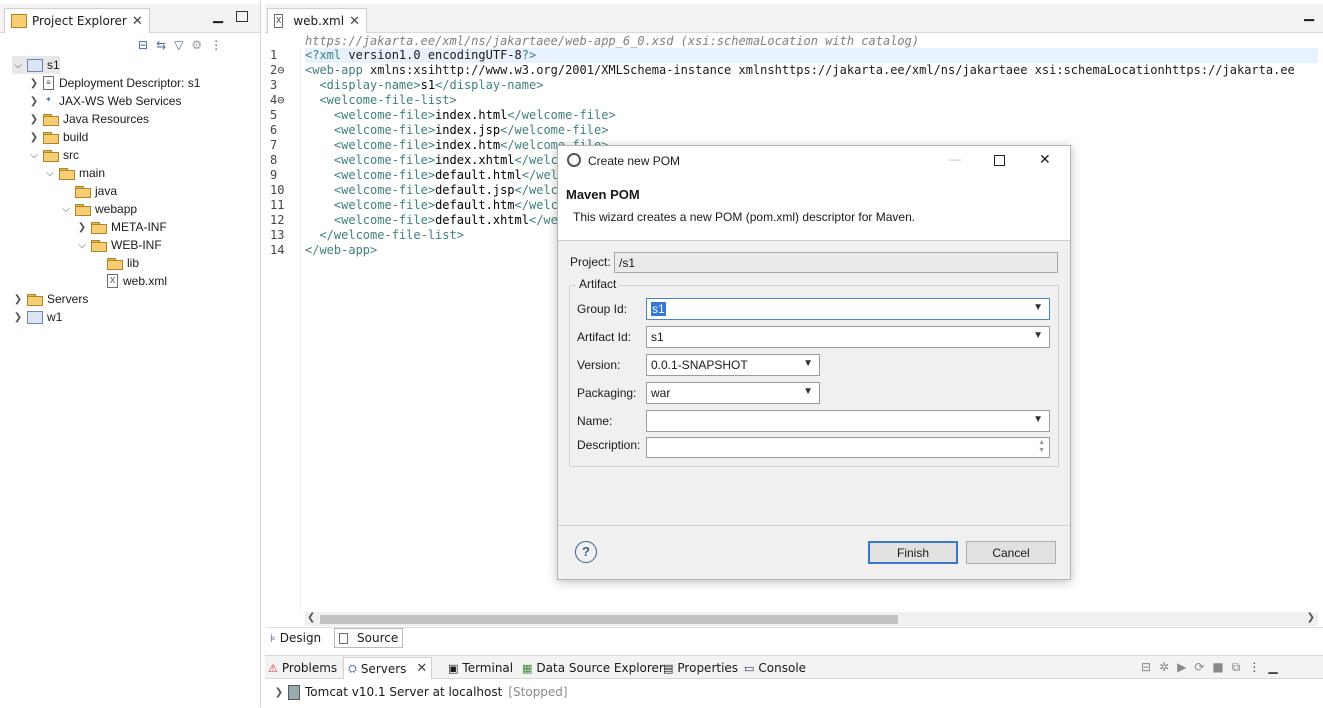  What do you see at coordinates (848, 337) in the screenshot?
I see `artifact-id-combo: s1 ▼` at bounding box center [848, 337].